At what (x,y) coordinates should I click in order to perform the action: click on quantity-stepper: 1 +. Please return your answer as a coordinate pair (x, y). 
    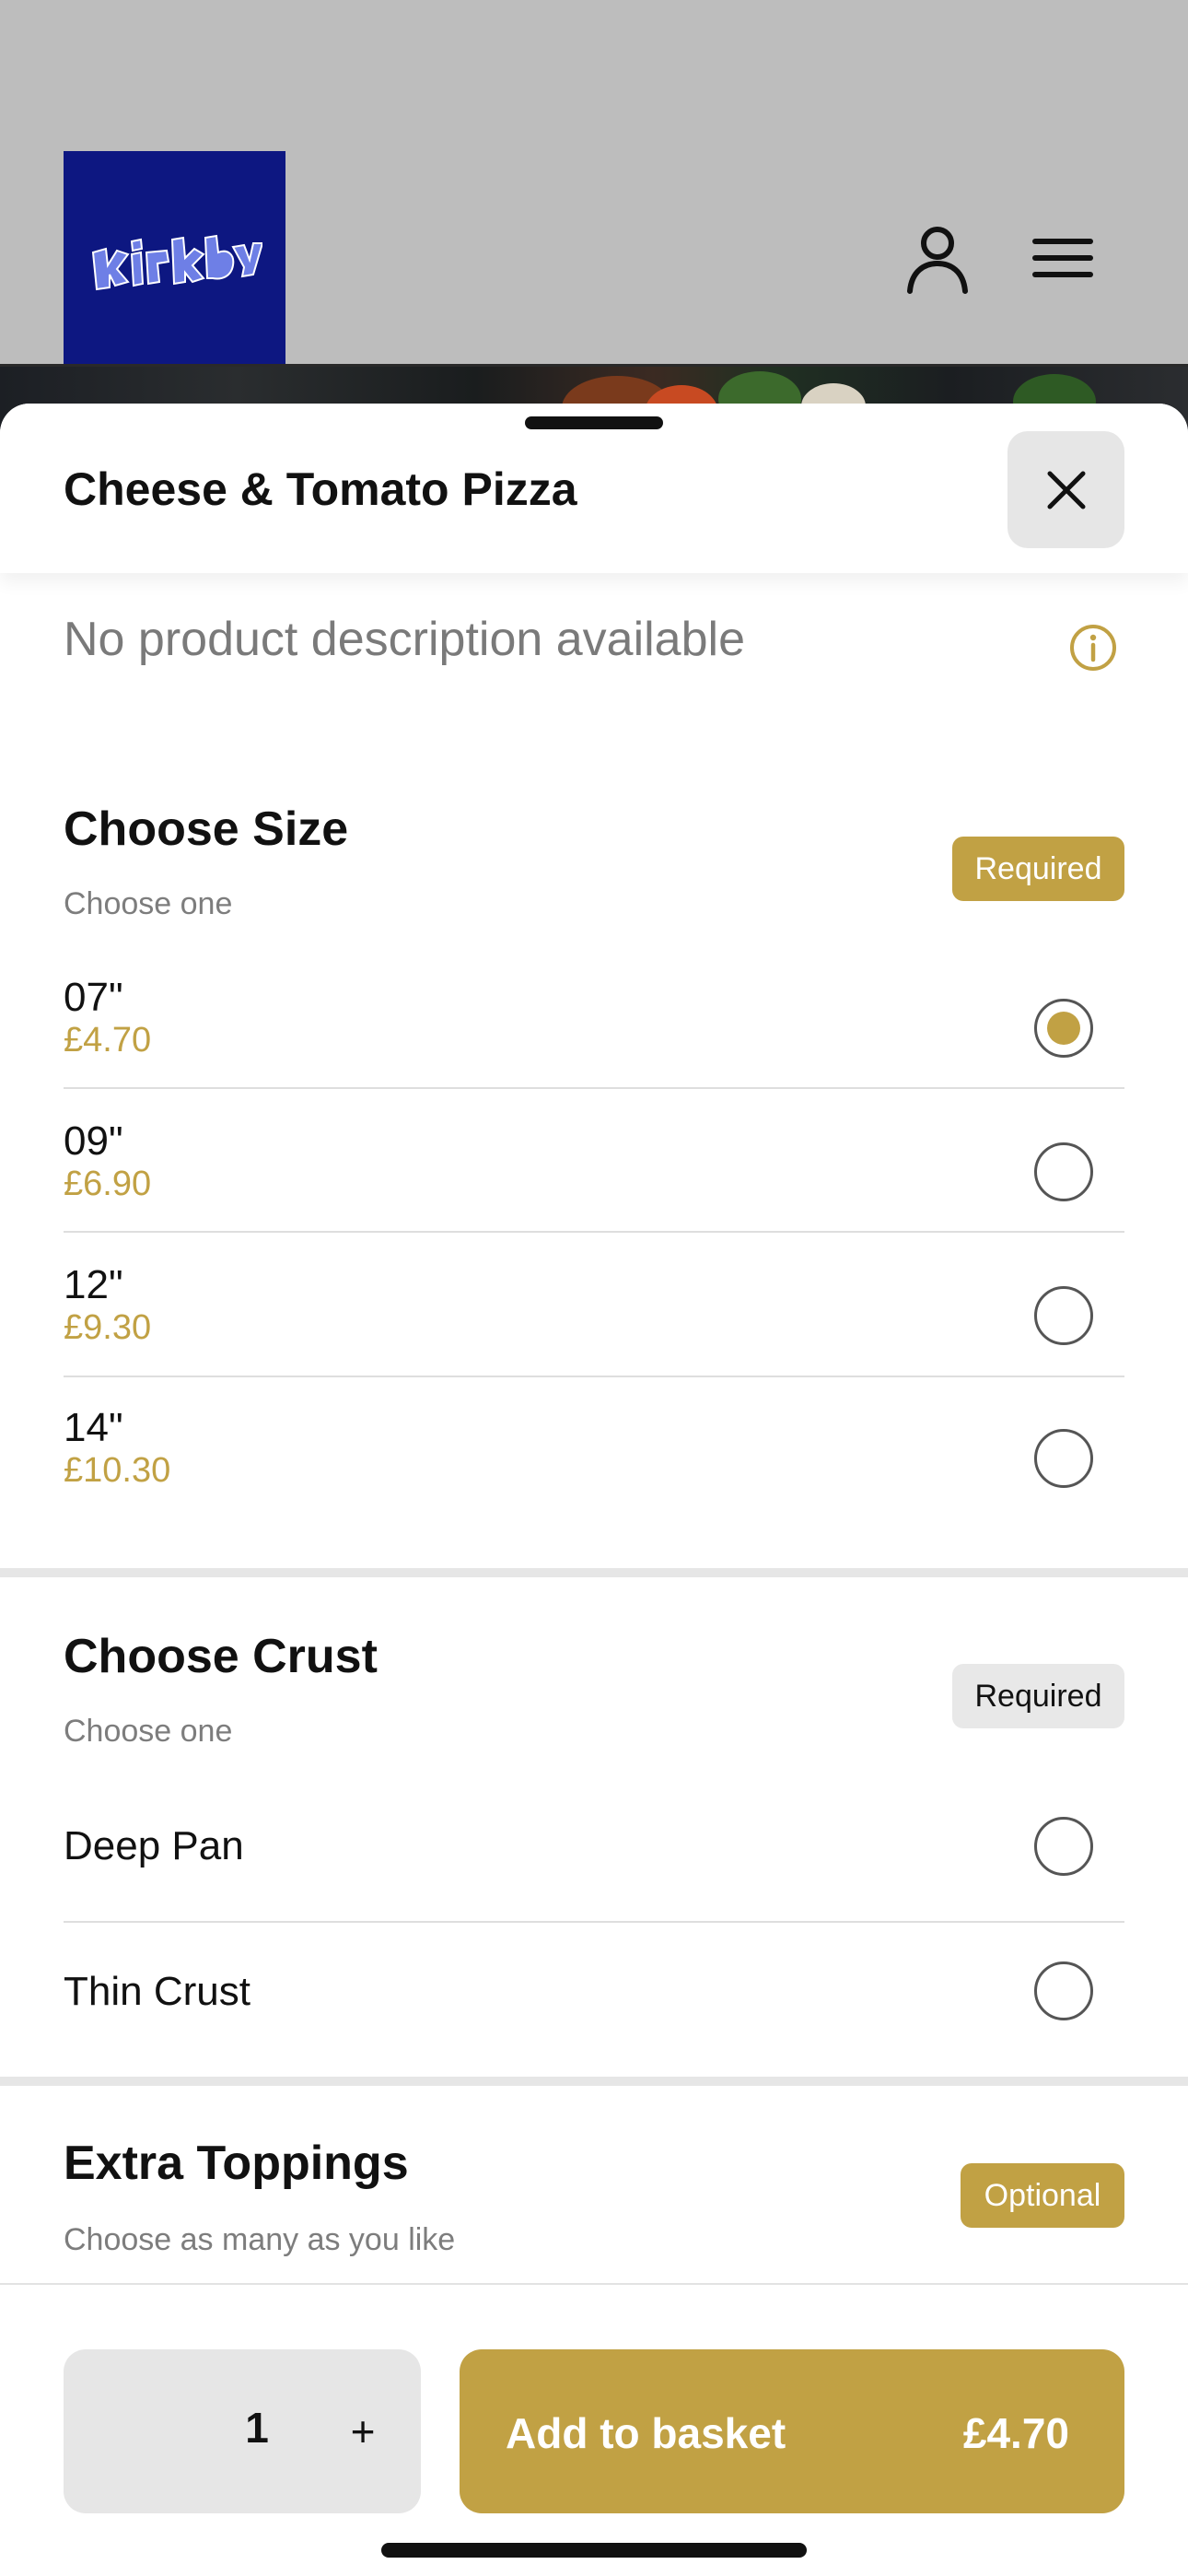
    Looking at the image, I should click on (242, 2431).